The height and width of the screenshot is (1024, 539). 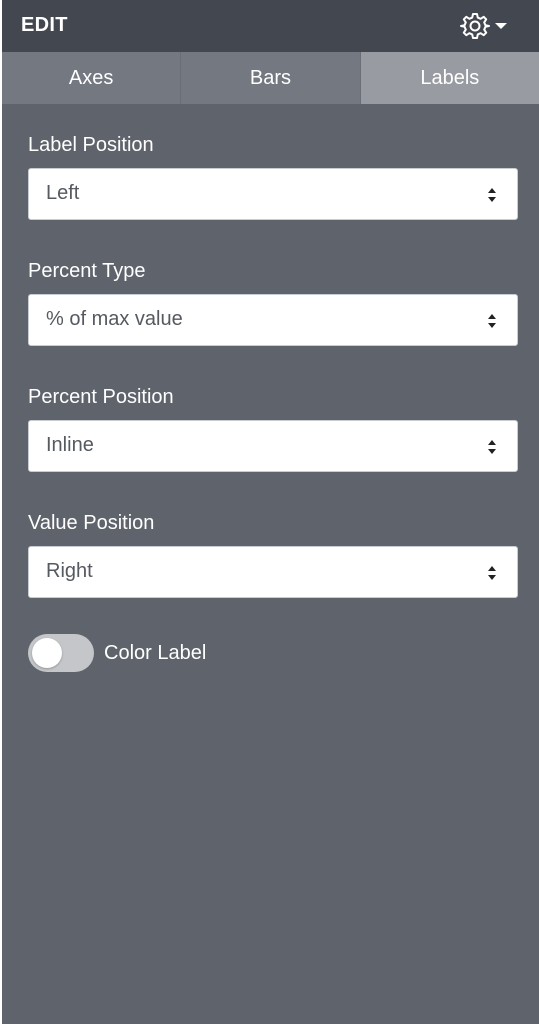 What do you see at coordinates (449, 78) in the screenshot?
I see `tab-labels: Labels` at bounding box center [449, 78].